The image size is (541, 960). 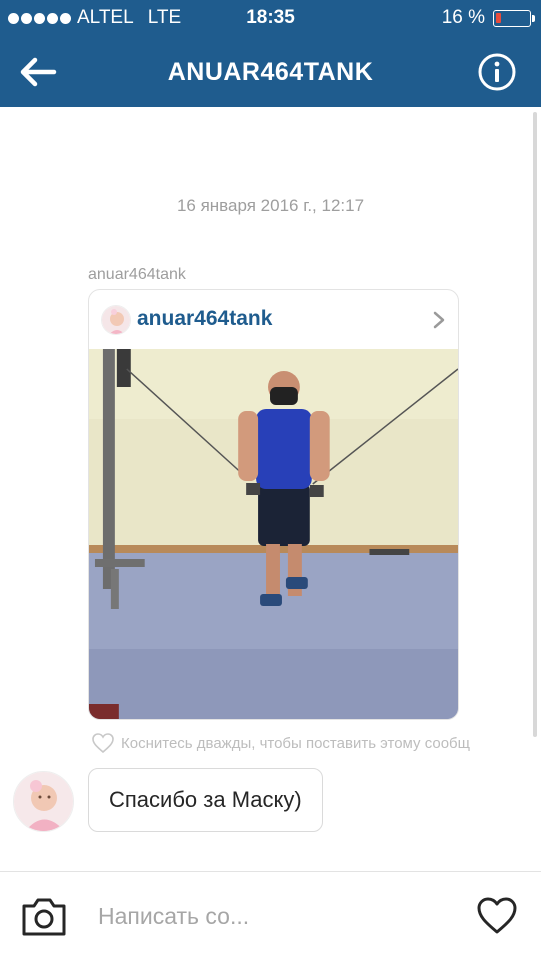 I want to click on info-button, so click(x=497, y=72).